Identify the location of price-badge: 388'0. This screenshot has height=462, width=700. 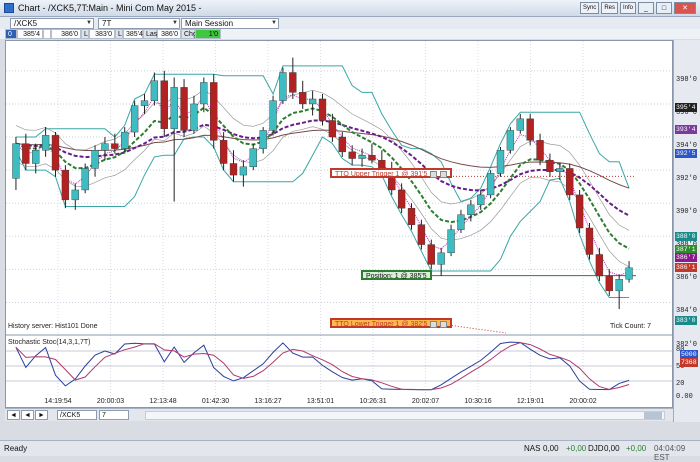
(686, 236).